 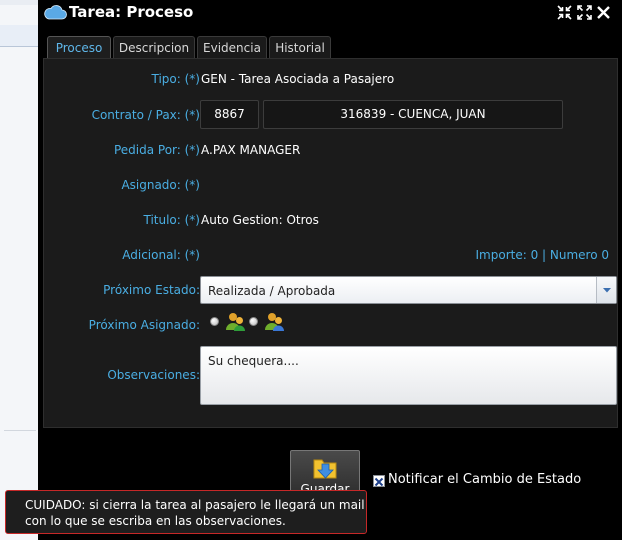 I want to click on check-icon, so click(x=379, y=482).